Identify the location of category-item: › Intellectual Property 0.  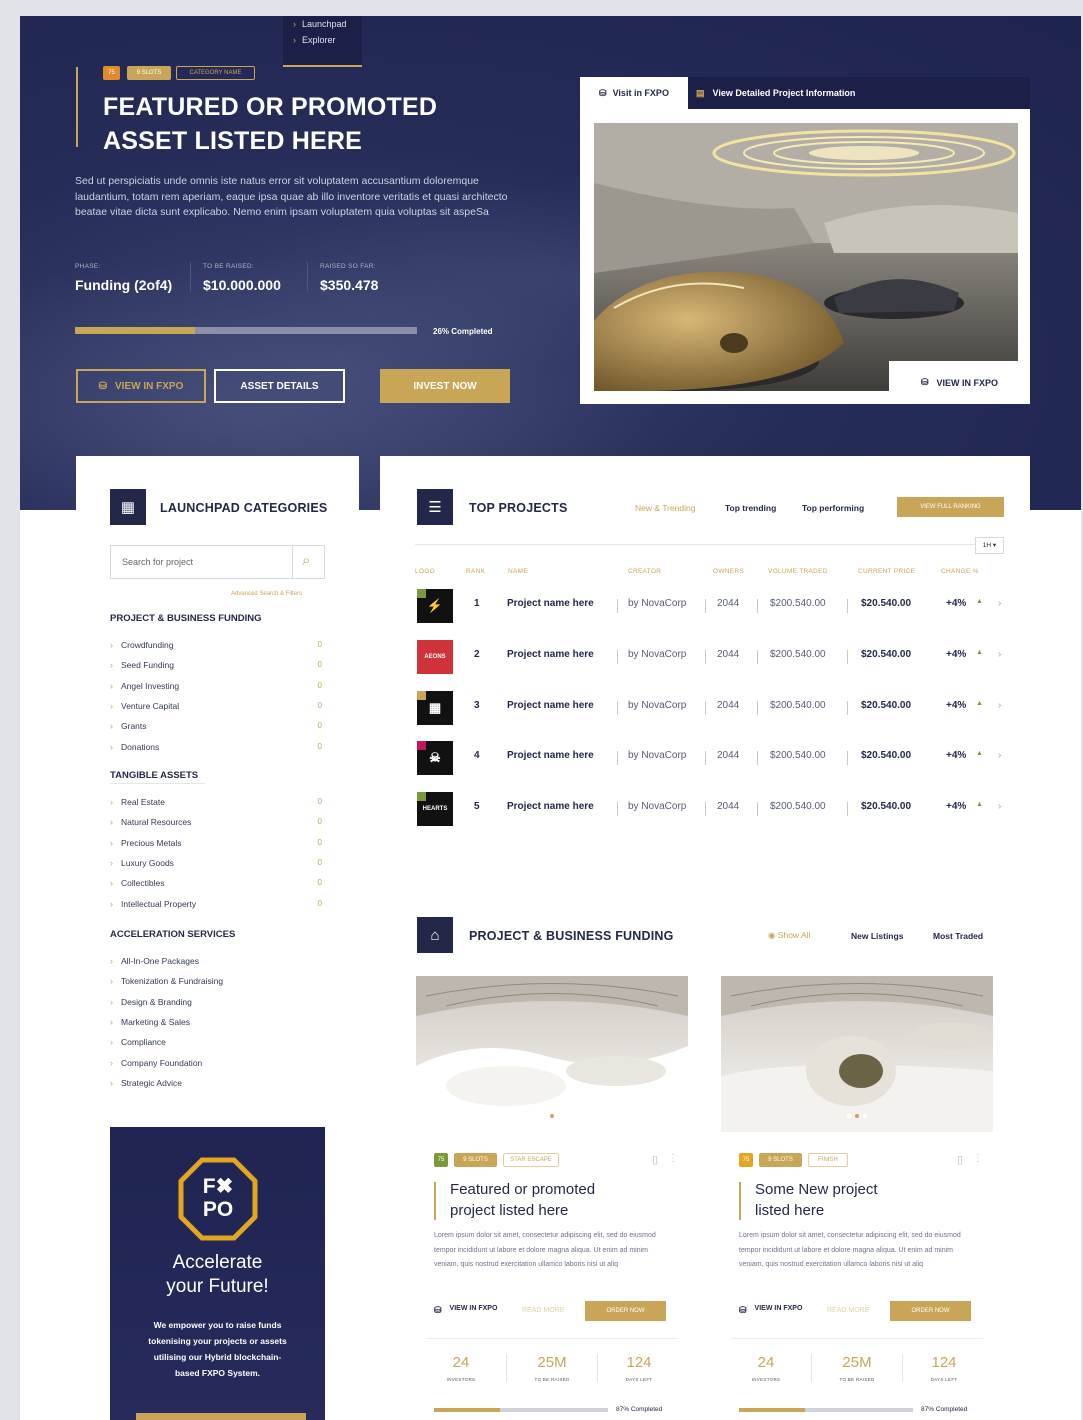
(216, 904).